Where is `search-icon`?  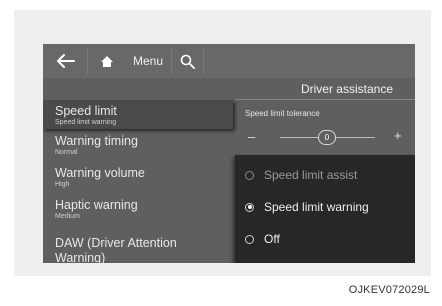
search-icon is located at coordinates (187, 61).